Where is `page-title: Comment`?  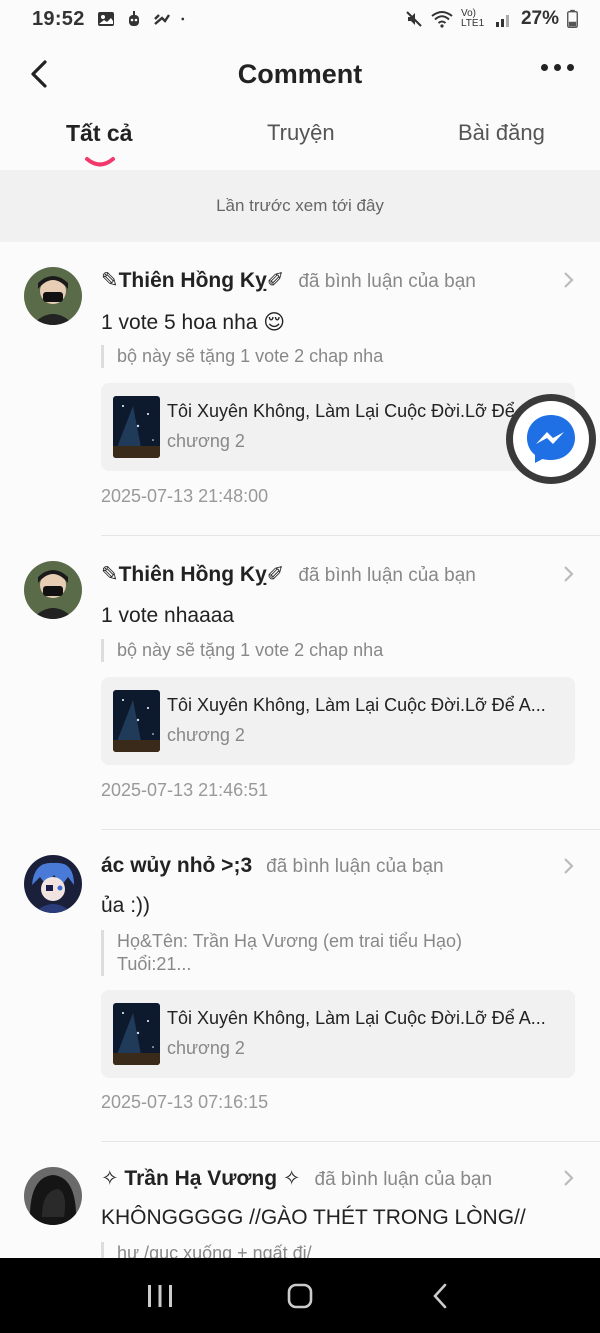 page-title: Comment is located at coordinates (300, 73).